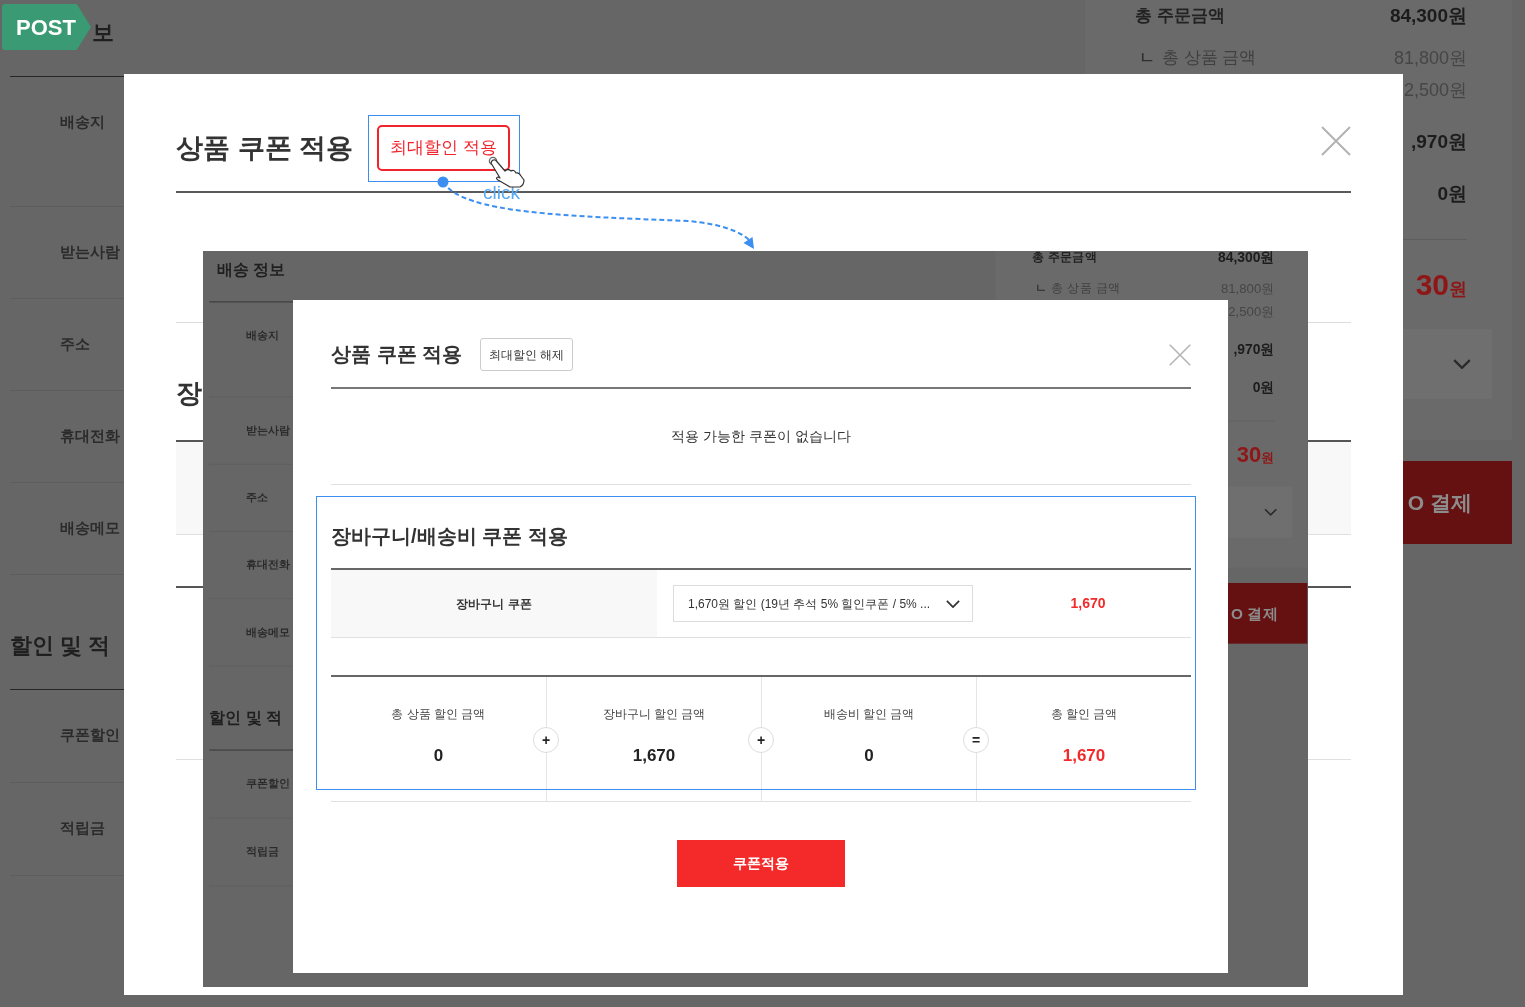  I want to click on discount-amount: 1,670, so click(1088, 603).